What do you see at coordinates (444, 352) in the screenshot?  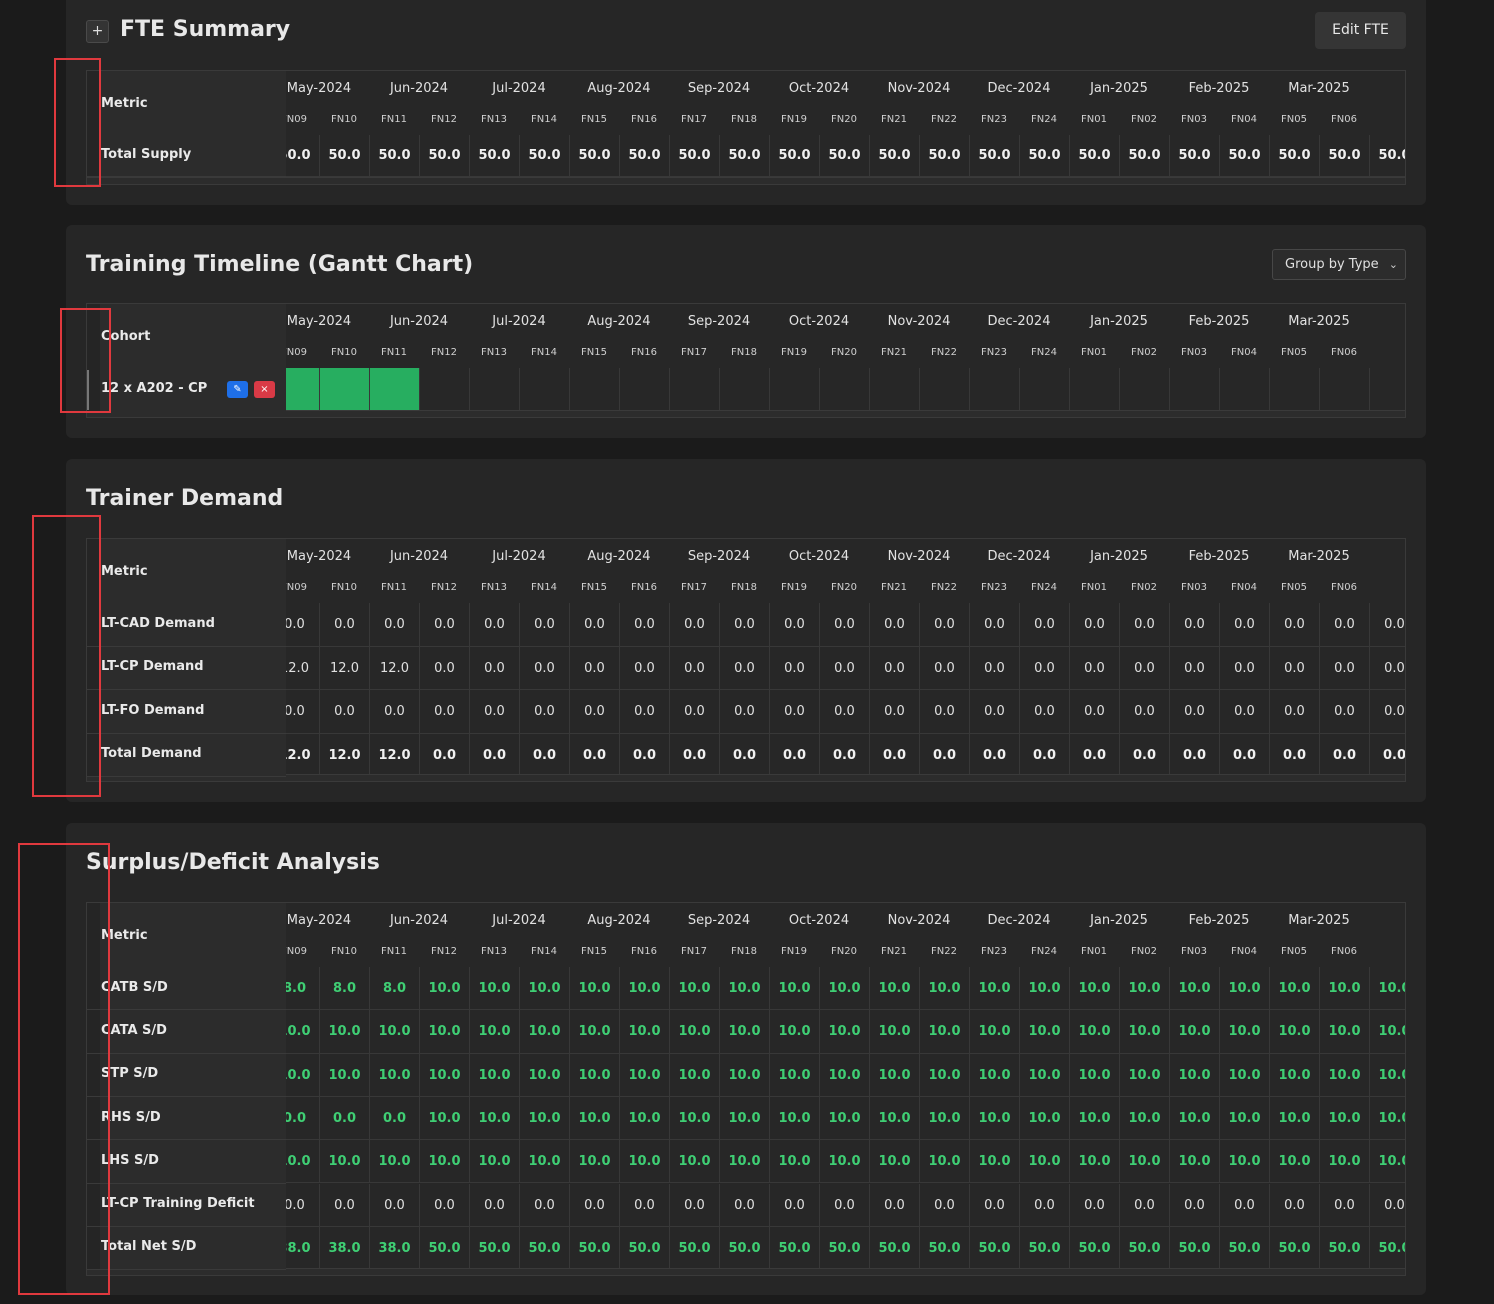 I see `fortnight-header: FN12` at bounding box center [444, 352].